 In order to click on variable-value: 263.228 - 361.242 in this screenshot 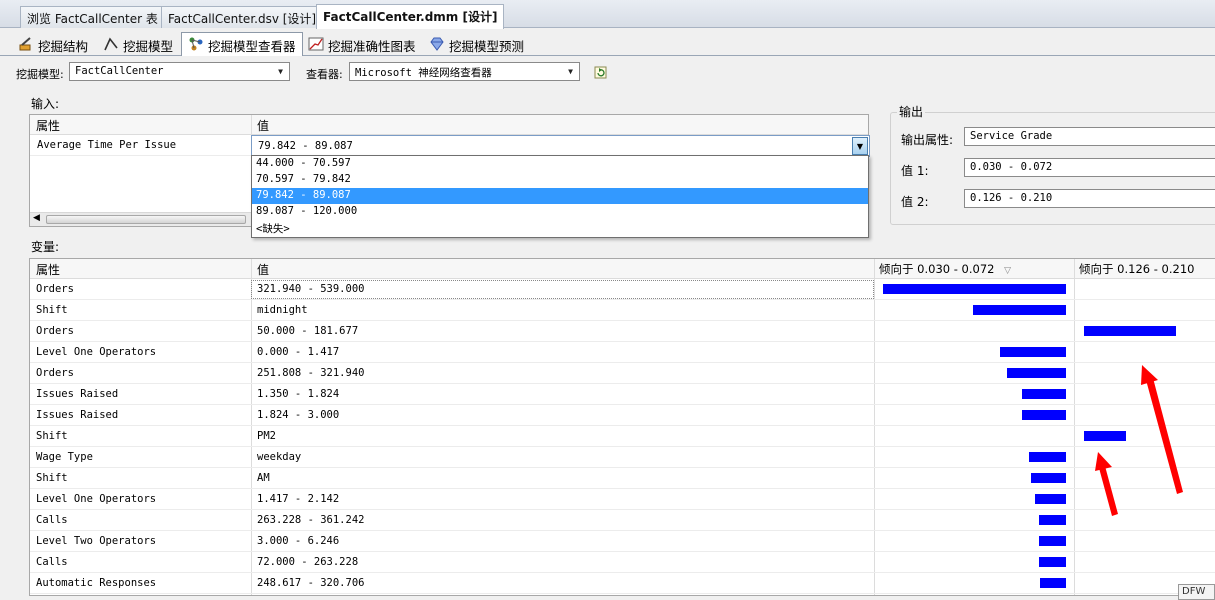, I will do `click(311, 520)`.